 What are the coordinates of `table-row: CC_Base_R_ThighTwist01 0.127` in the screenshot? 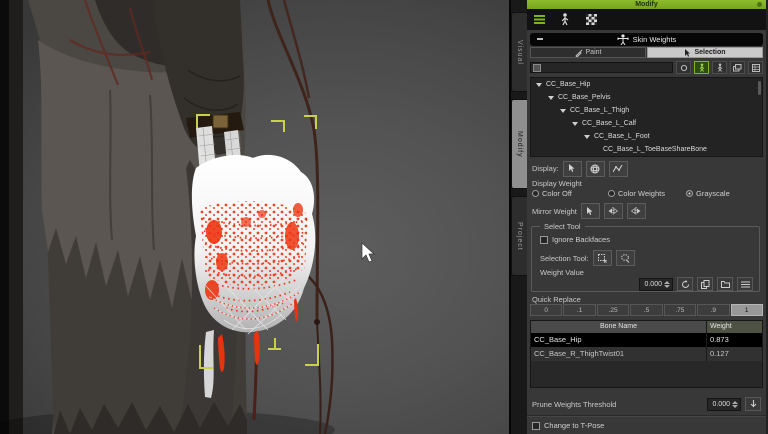 It's located at (646, 354).